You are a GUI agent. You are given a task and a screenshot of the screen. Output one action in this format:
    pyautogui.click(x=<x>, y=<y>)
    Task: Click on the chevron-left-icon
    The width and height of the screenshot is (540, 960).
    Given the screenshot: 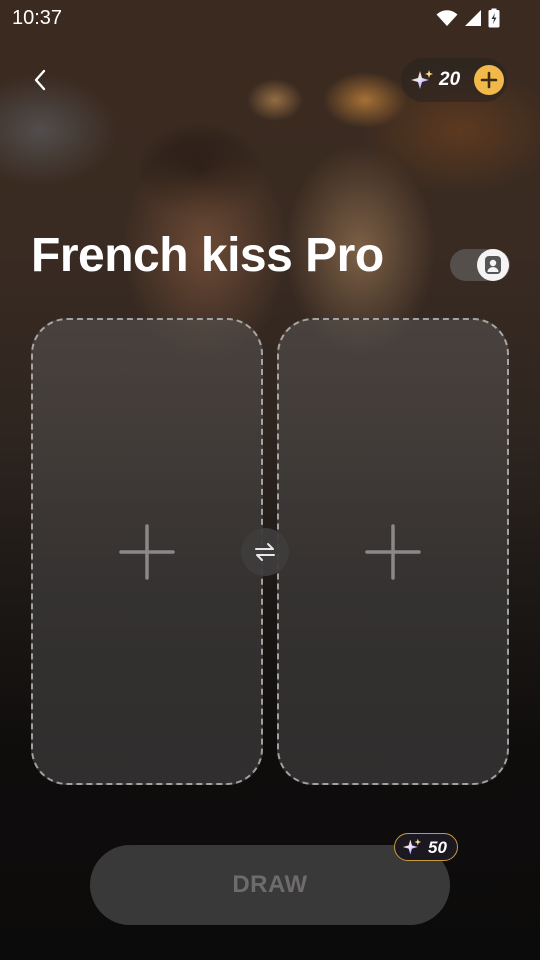 What is the action you would take?
    pyautogui.click(x=40, y=80)
    